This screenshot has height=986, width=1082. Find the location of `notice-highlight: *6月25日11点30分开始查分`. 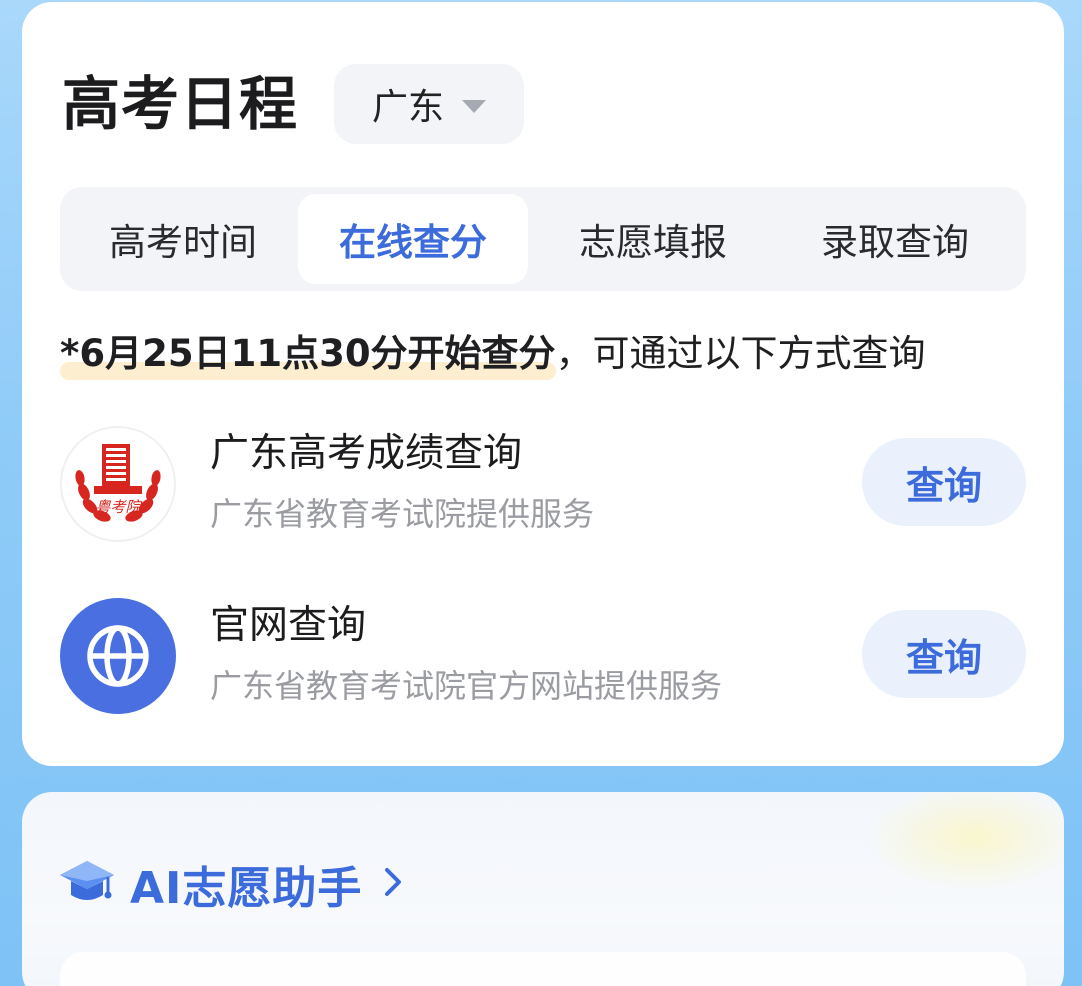

notice-highlight: *6月25日11点30分开始查分 is located at coordinates (308, 354).